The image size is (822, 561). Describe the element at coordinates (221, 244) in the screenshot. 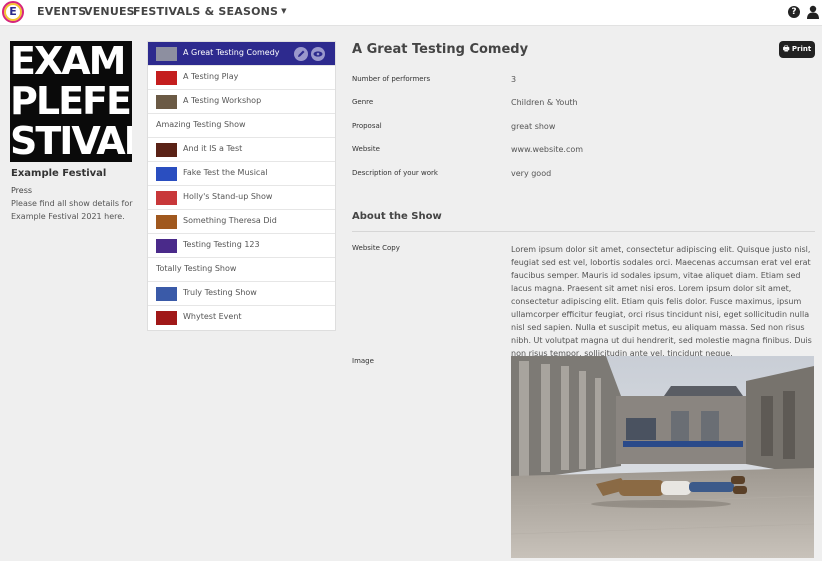

I see `show-list-label: Testing Testing 123` at that location.